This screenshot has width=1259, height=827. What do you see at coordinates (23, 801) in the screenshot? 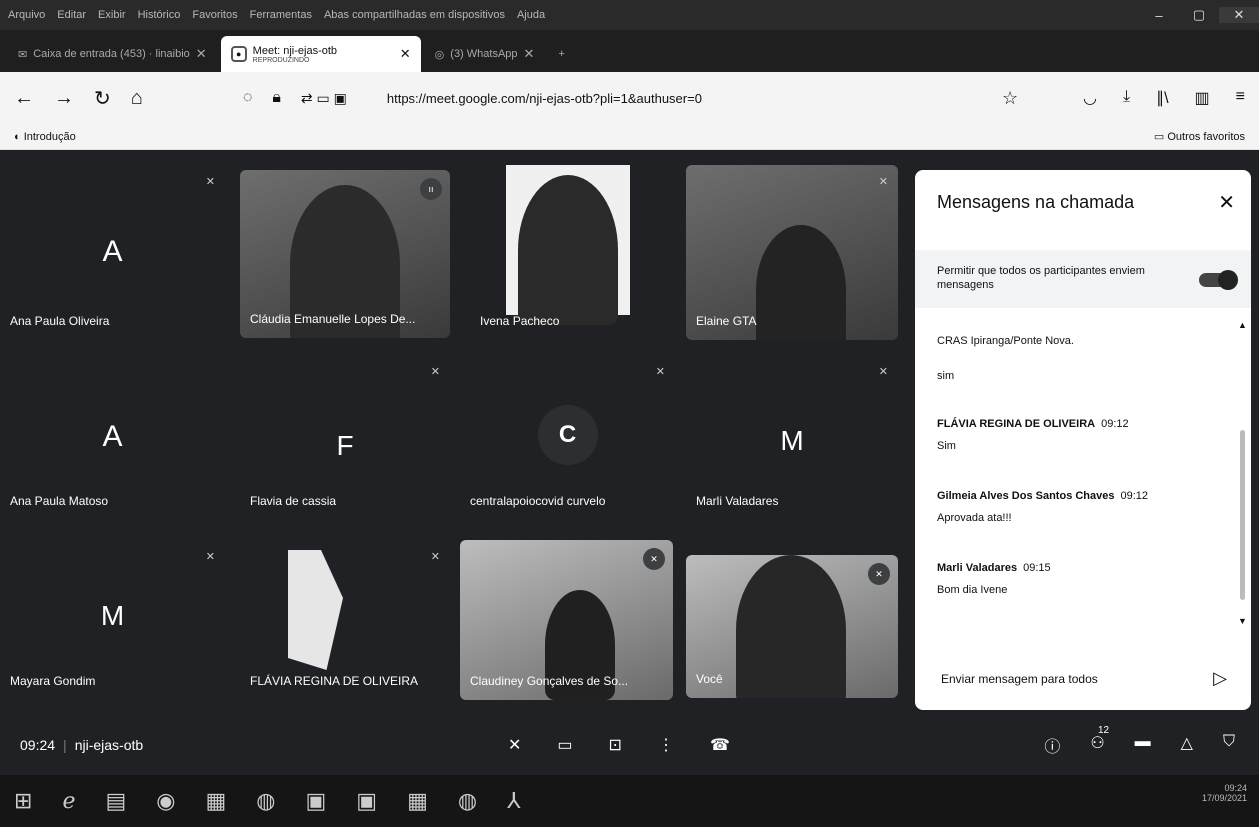
I see `windows-start-icon: ⊞` at bounding box center [23, 801].